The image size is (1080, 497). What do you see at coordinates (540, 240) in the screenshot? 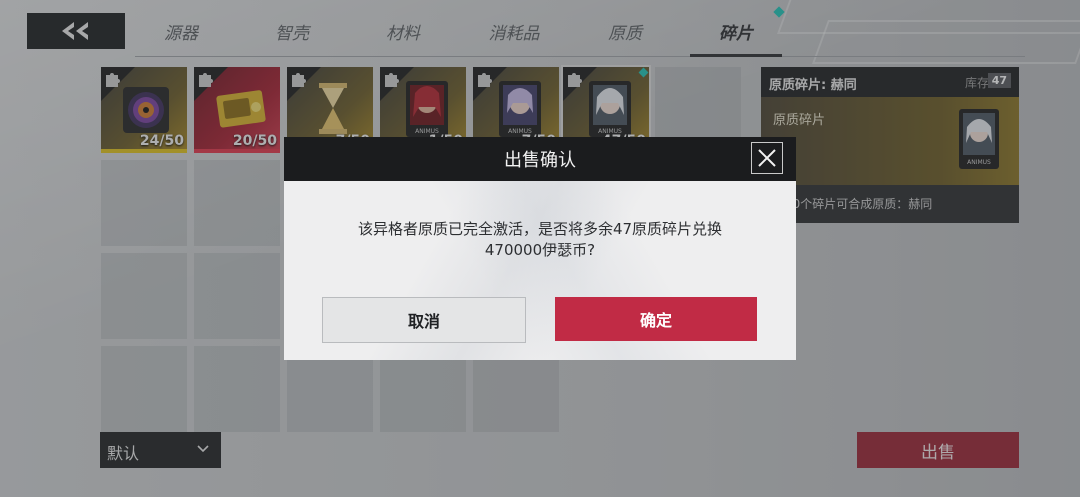
I see `dialog-message: 该异格者原质已完全激活，是否将多余47原质碎片兑换 470000伊瑟币?` at bounding box center [540, 240].